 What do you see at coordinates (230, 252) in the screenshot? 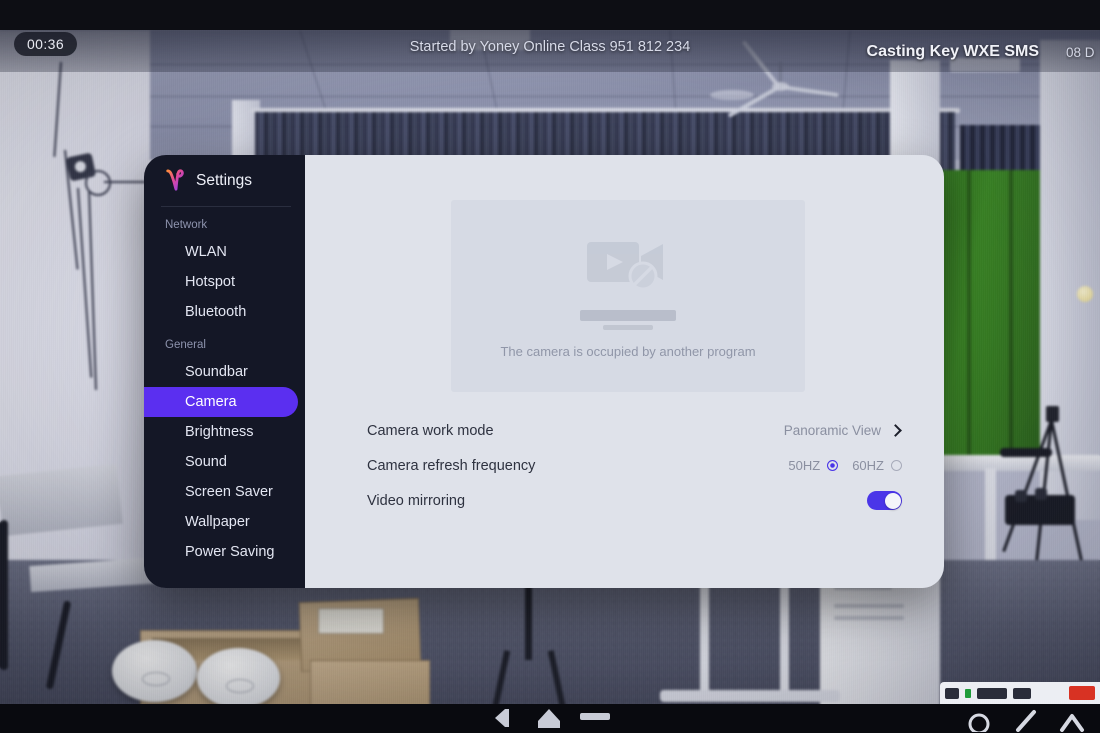
I see `sidebar-item-wlan: WLAN` at bounding box center [230, 252].